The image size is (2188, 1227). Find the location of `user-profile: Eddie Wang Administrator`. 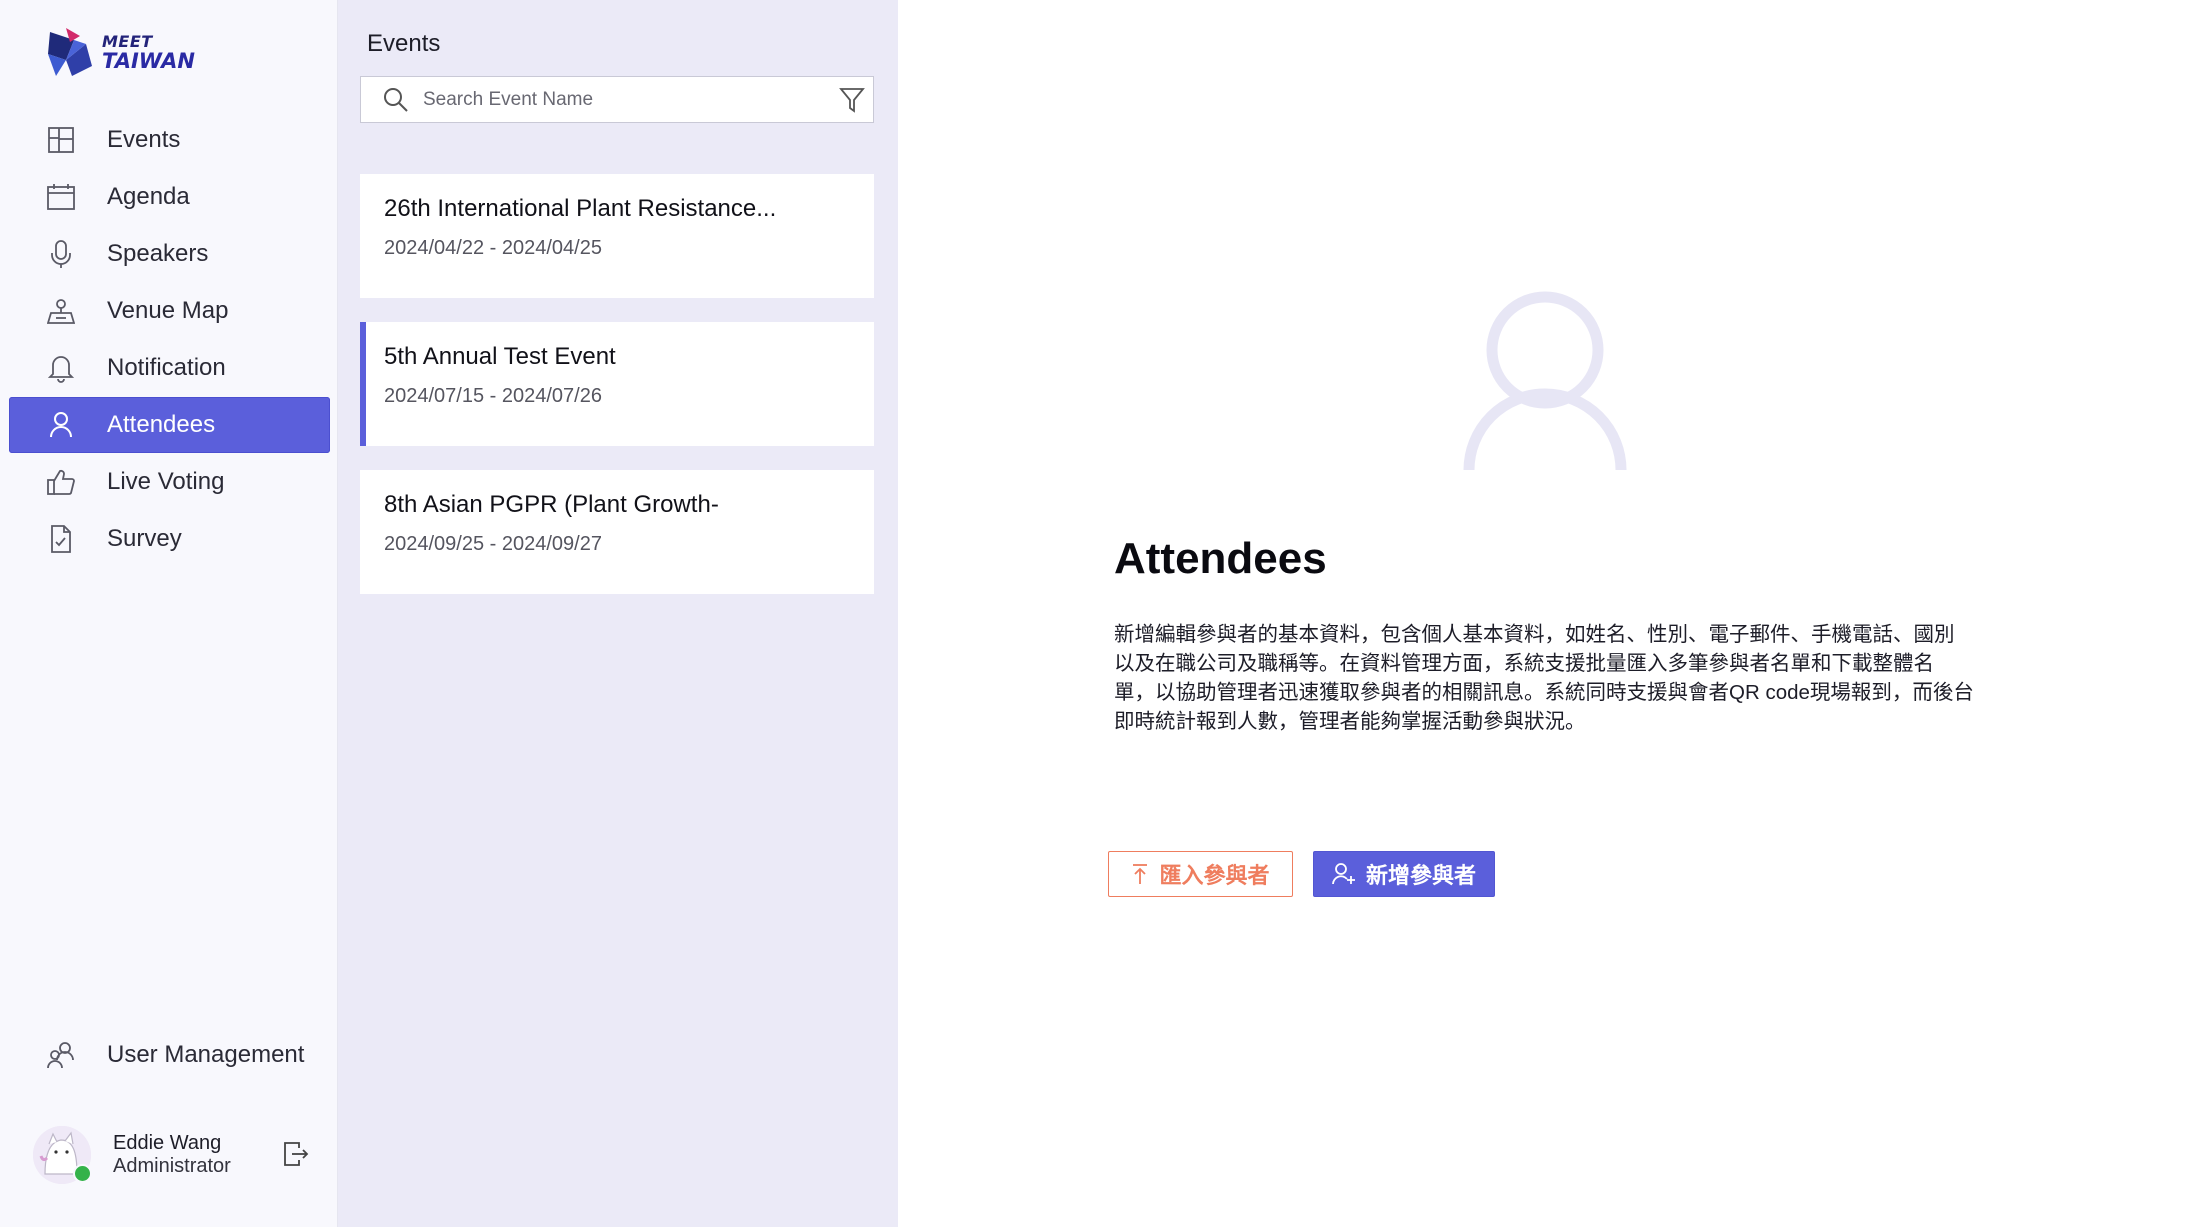

user-profile: Eddie Wang Administrator is located at coordinates (178, 1155).